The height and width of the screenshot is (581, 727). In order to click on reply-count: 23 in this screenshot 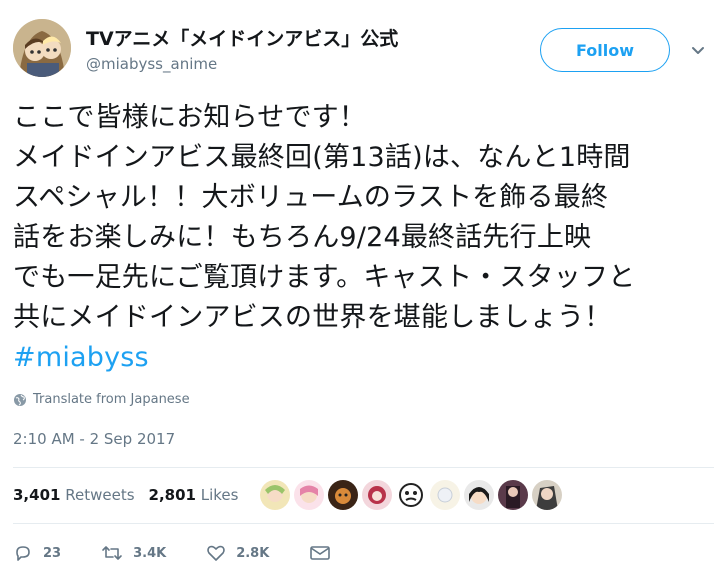, I will do `click(52, 553)`.